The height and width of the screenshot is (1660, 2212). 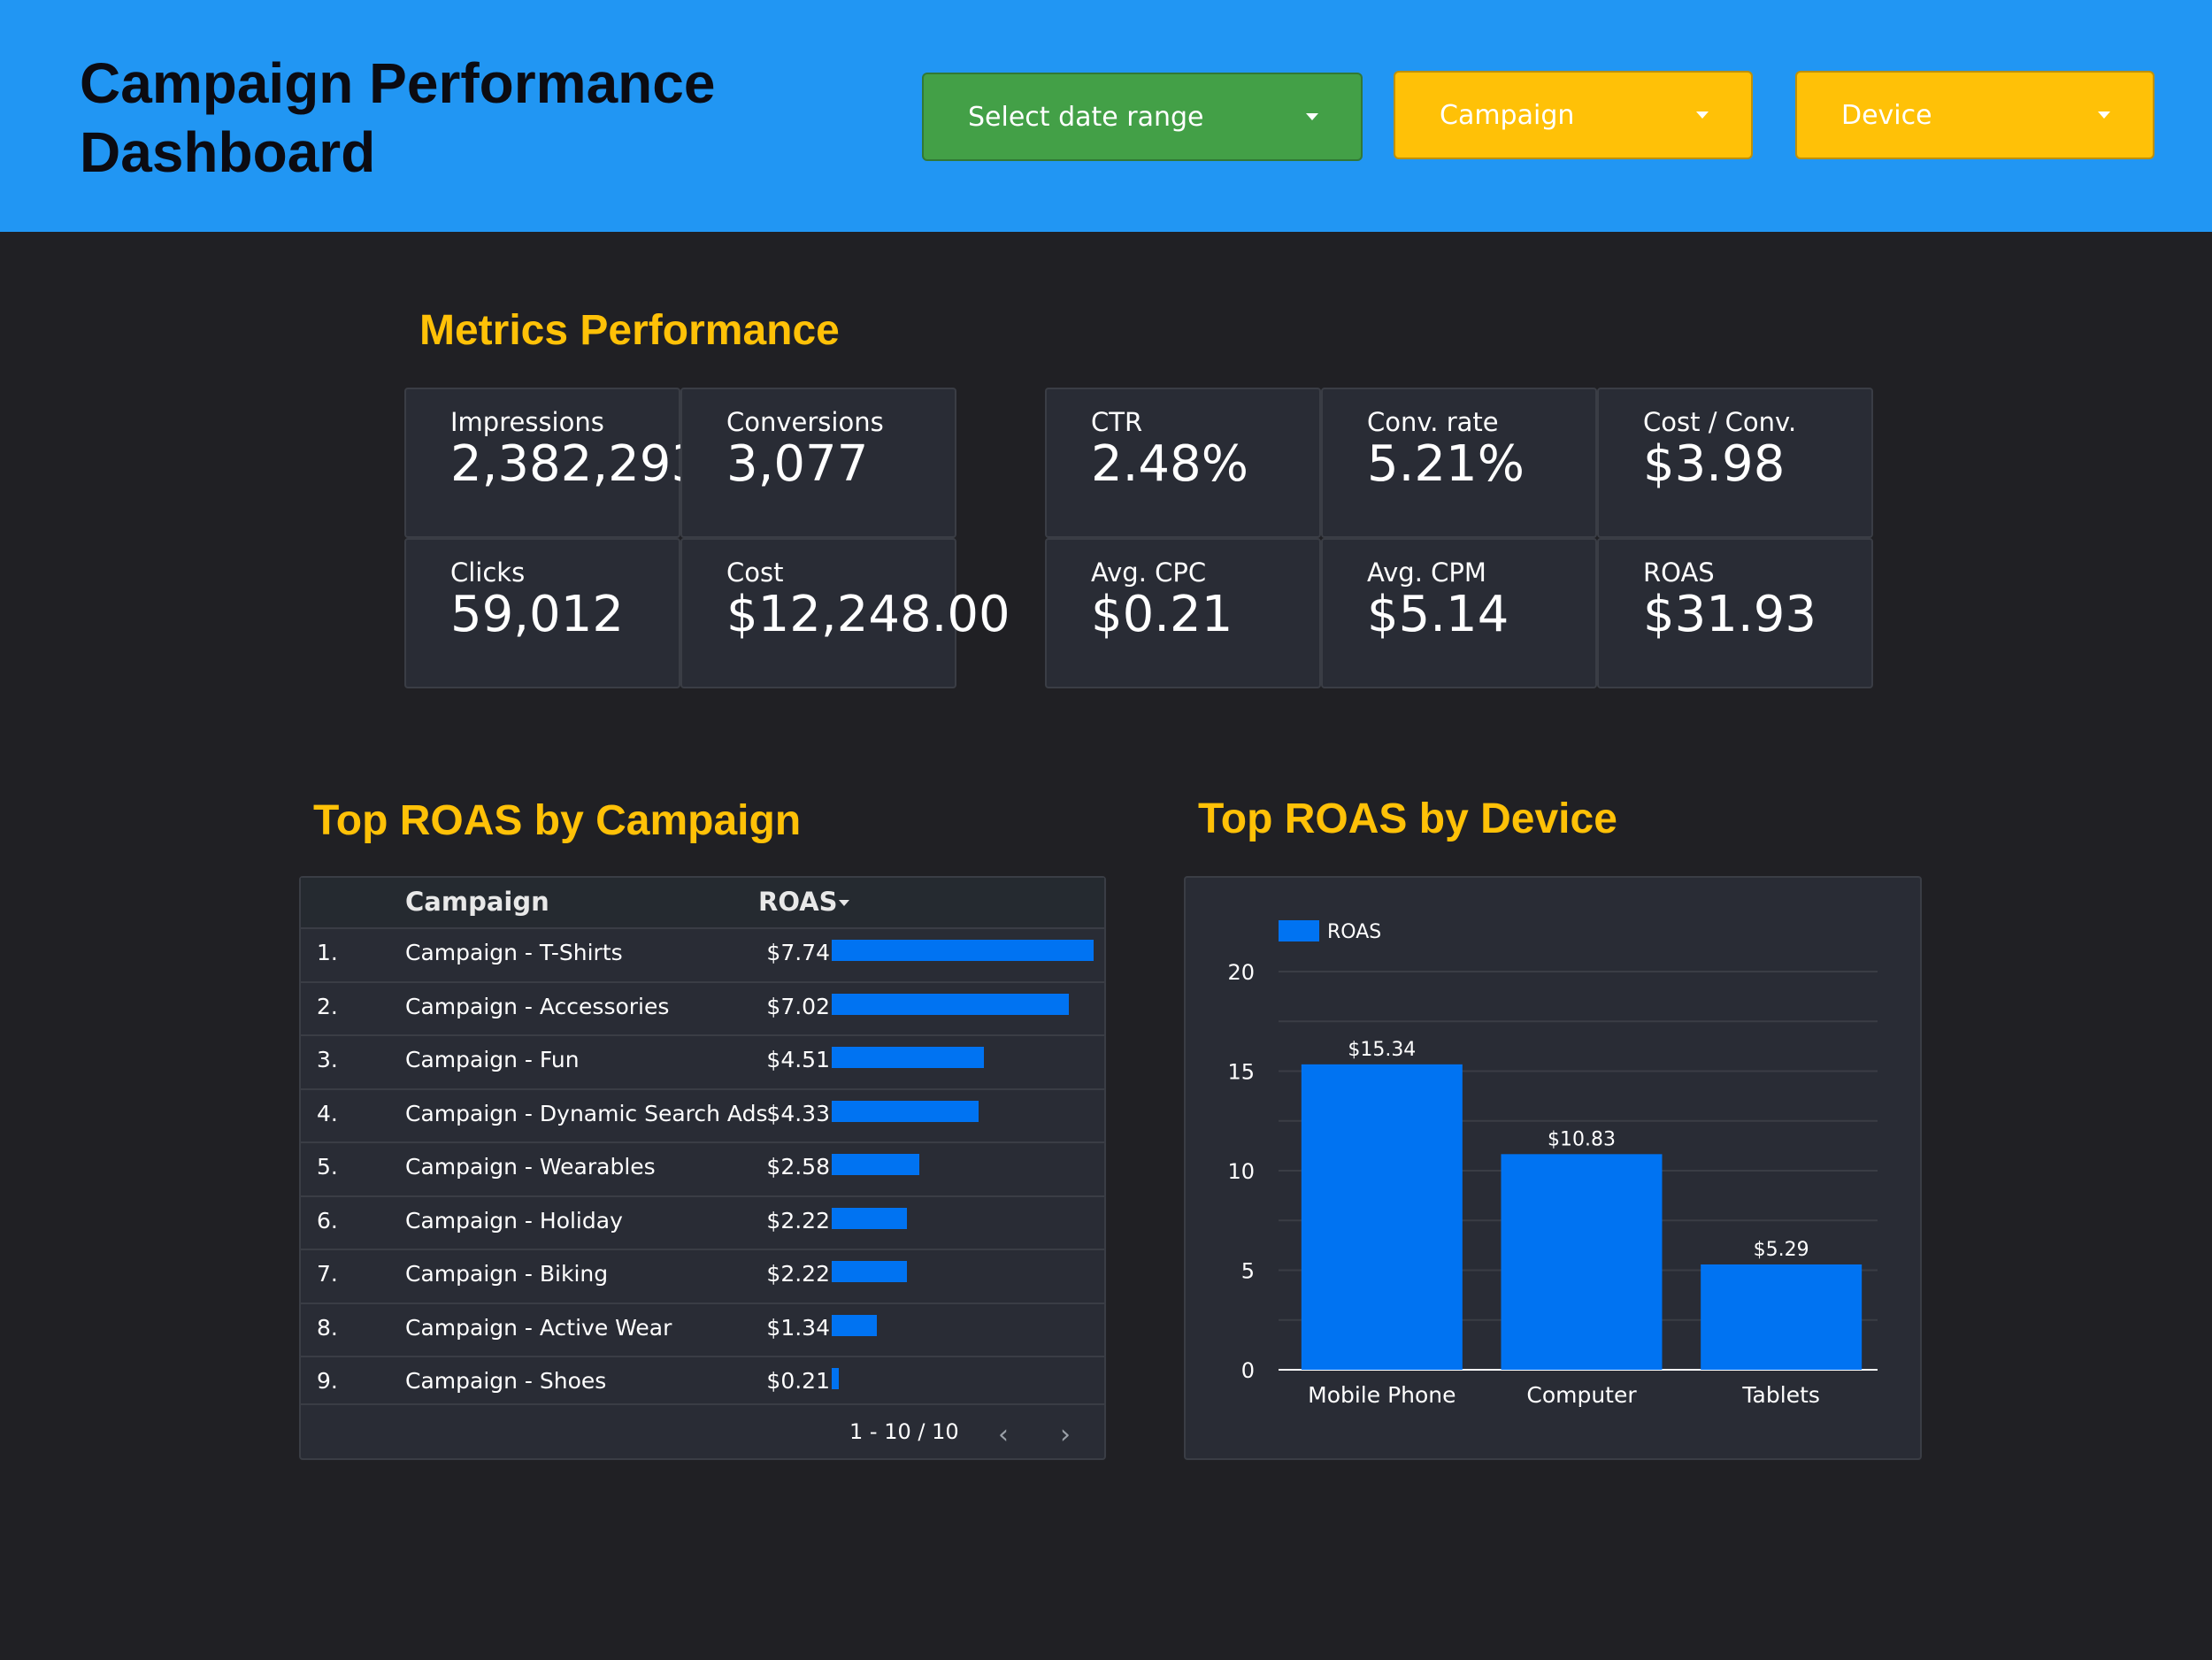 I want to click on row-index: 7., so click(x=328, y=1274).